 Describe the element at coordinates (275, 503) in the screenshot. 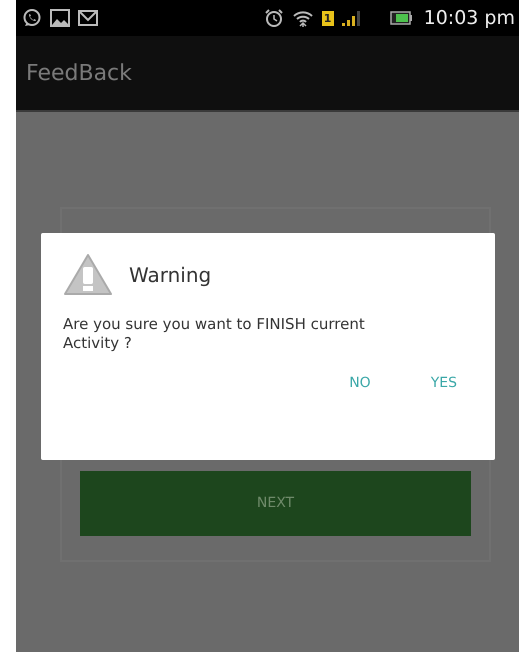

I see `next-button: NEXT` at that location.